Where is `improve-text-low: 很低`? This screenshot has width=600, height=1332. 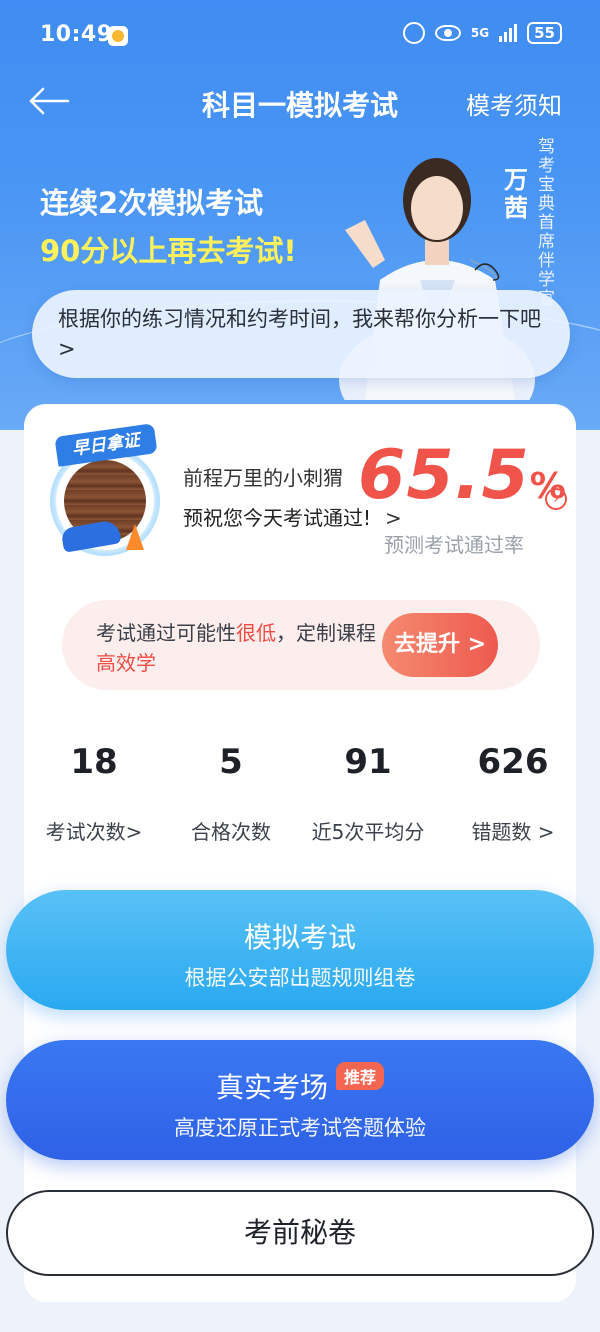
improve-text-low: 很低 is located at coordinates (256, 633).